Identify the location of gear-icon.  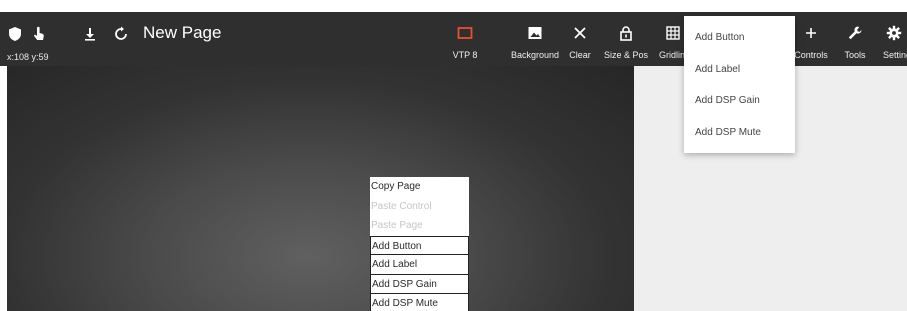
(894, 33).